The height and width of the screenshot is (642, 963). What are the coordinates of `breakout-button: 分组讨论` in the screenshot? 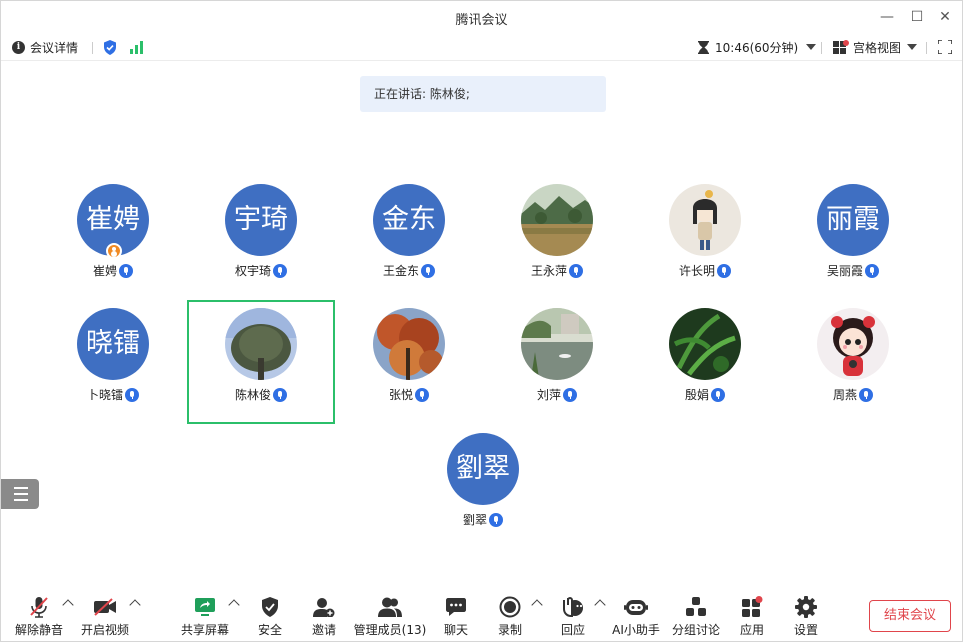 It's located at (696, 616).